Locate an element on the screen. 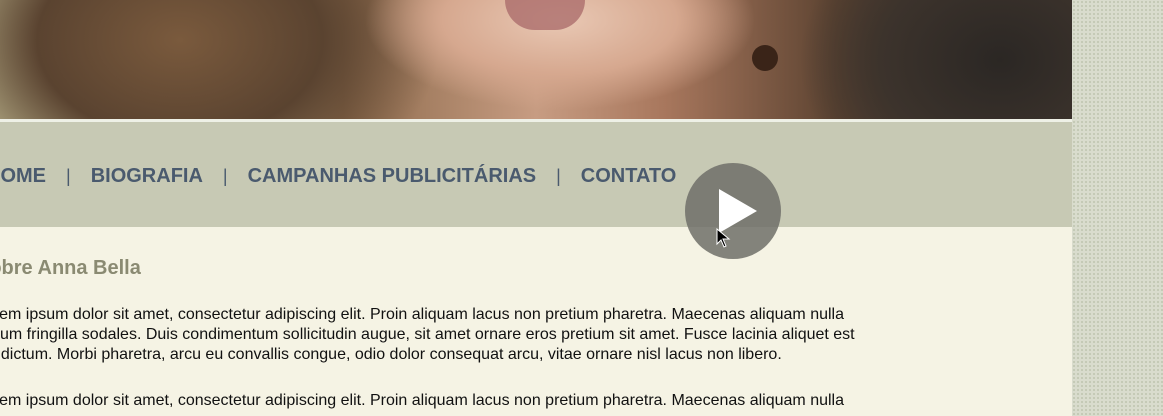 This screenshot has height=416, width=1163. nav-contato-link: CONTATO is located at coordinates (629, 176).